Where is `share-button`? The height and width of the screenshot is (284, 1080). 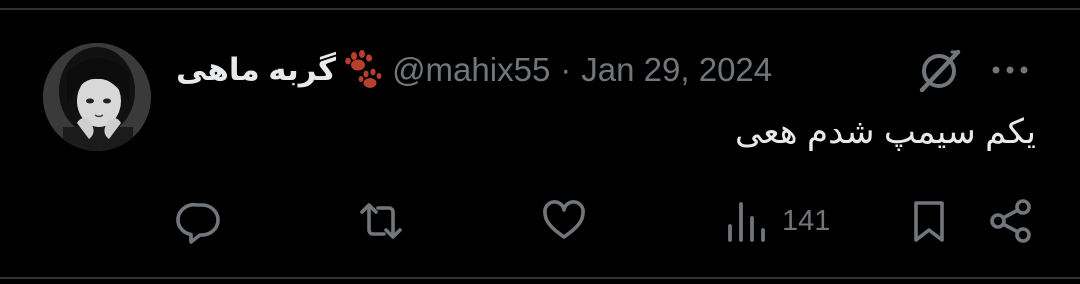
share-button is located at coordinates (1011, 221).